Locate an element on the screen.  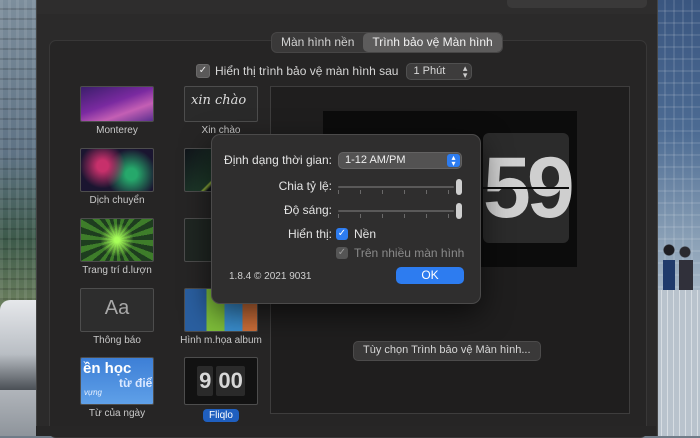
saver-item-dich-chuyen: Dịch chuyển is located at coordinates (117, 177).